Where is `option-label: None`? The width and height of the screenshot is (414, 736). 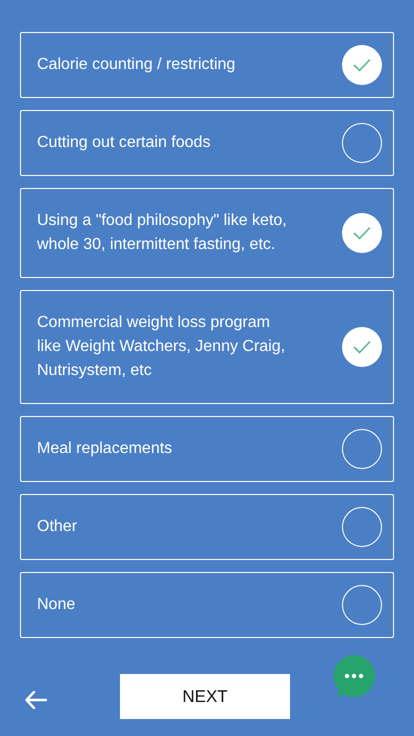
option-label: None is located at coordinates (56, 605).